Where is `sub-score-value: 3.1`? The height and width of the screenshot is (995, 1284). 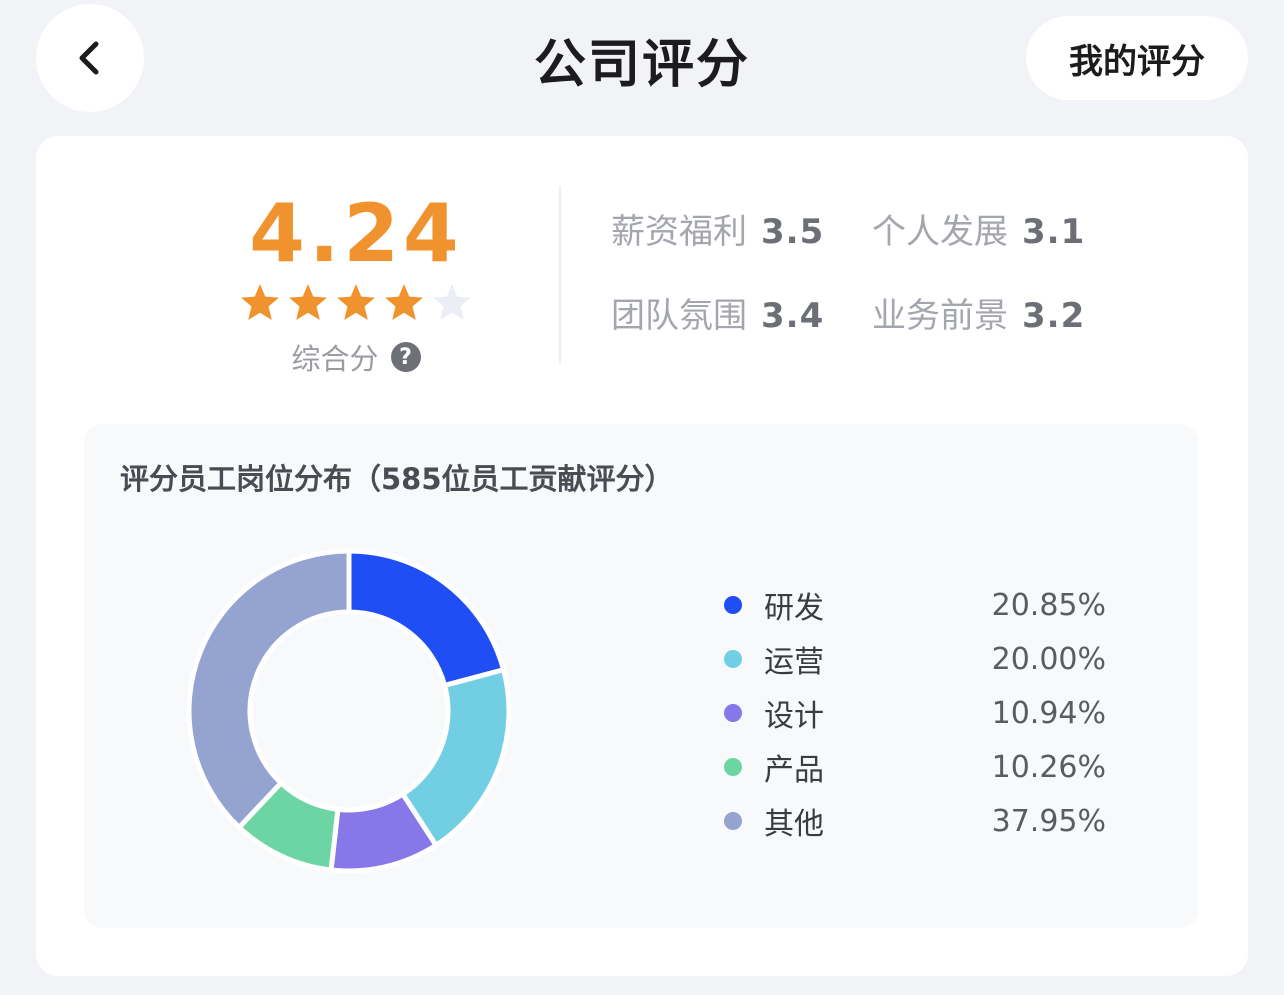 sub-score-value: 3.1 is located at coordinates (1054, 232).